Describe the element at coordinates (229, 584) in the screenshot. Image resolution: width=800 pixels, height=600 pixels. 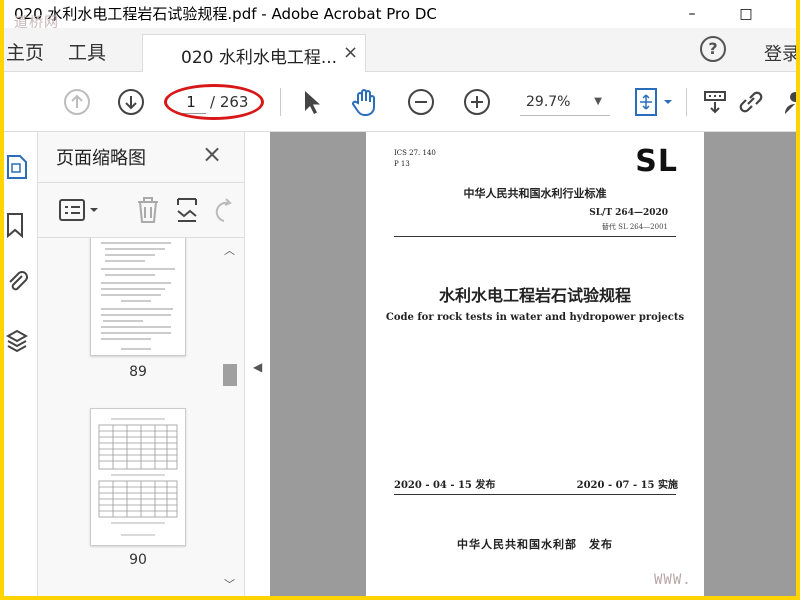
I see `chevron-down-icon: ﹀` at that location.